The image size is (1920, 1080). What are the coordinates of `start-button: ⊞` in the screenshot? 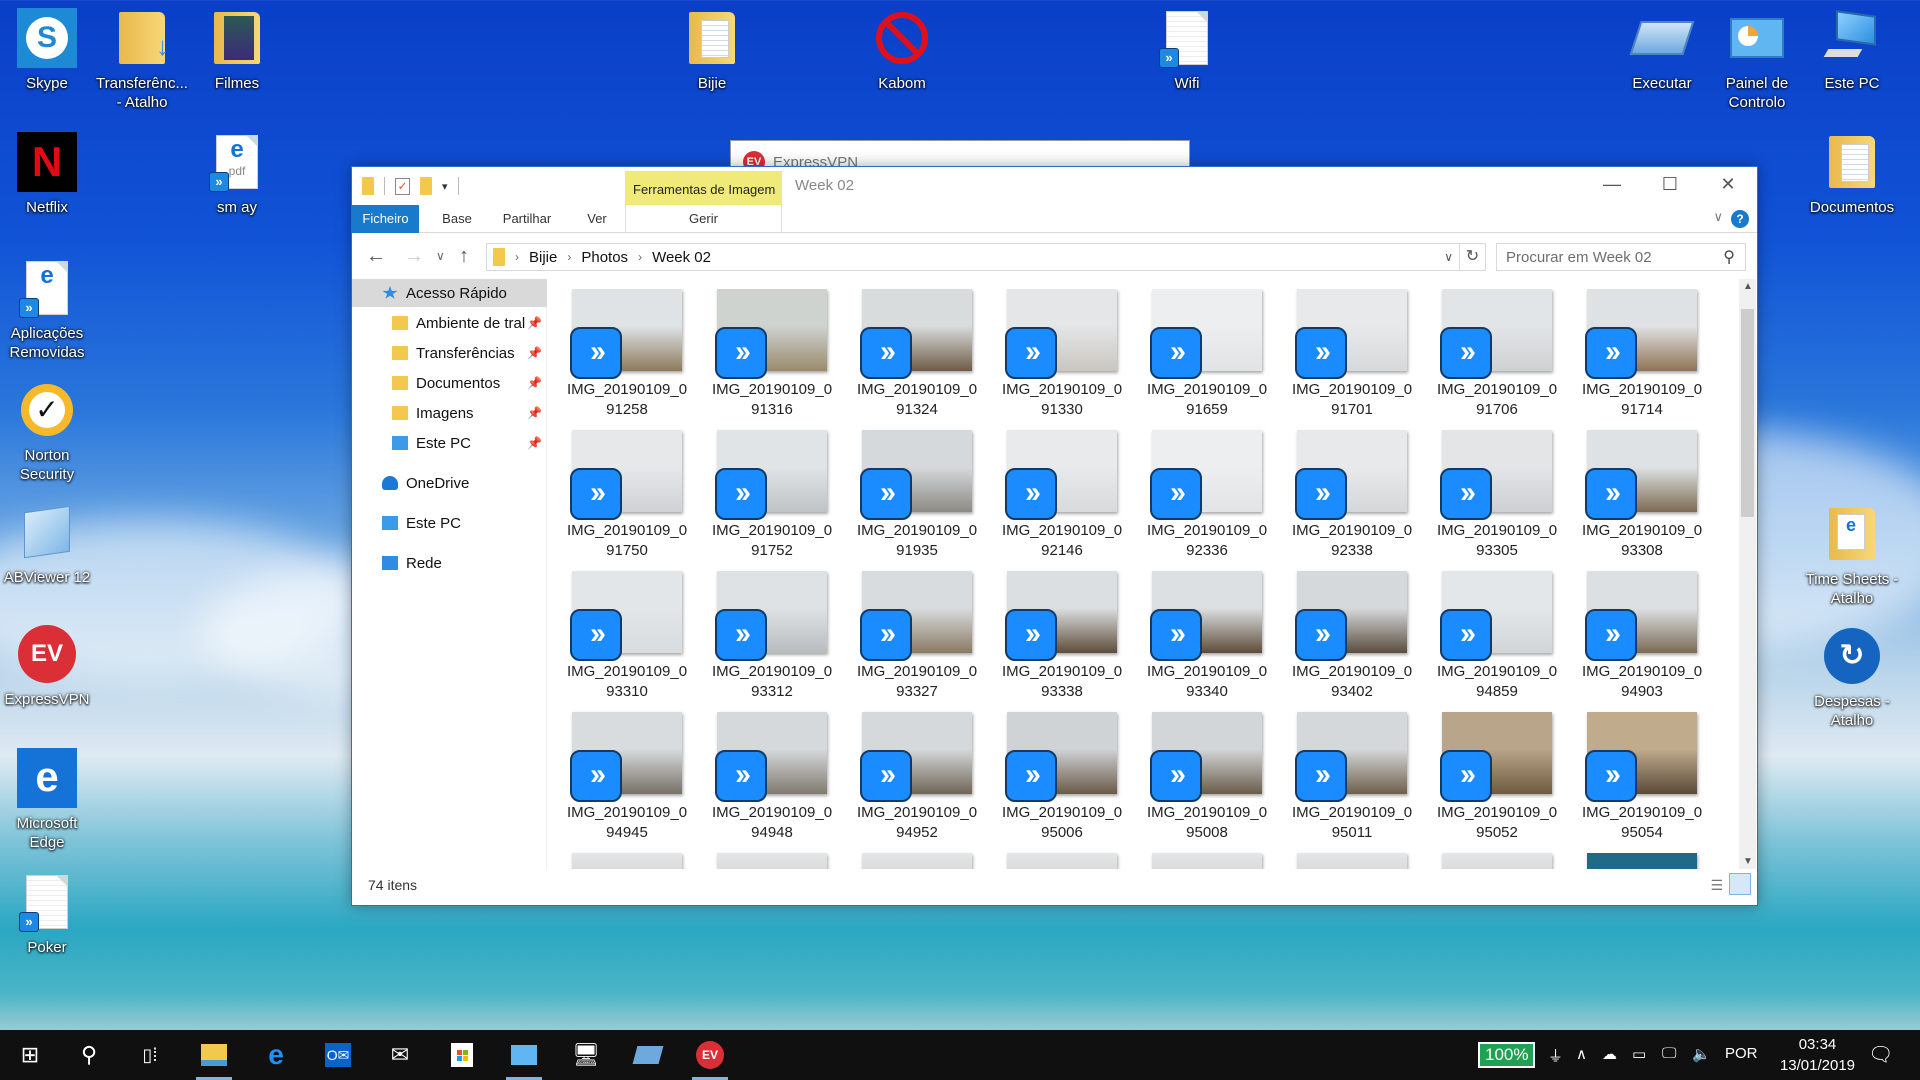 It's located at (30, 1055).